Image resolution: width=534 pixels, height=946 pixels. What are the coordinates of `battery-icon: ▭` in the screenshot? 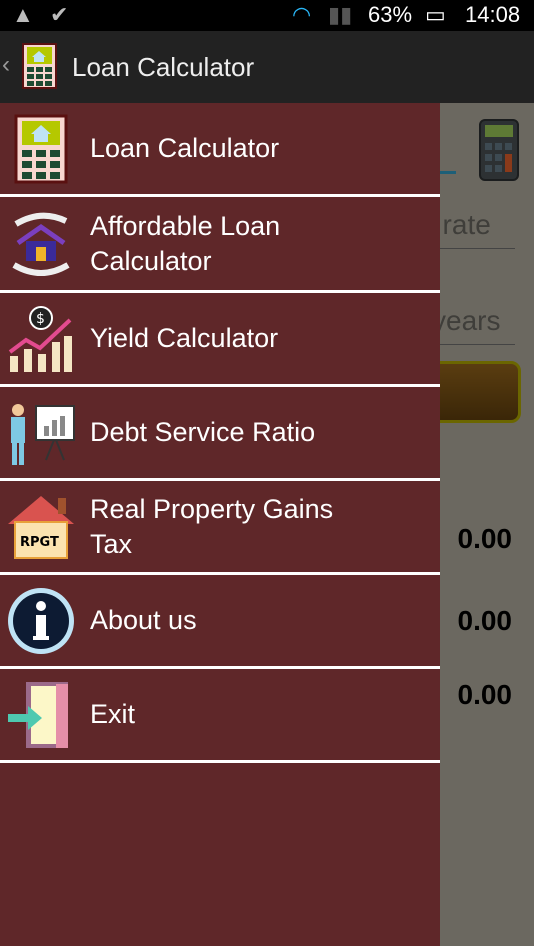 It's located at (435, 14).